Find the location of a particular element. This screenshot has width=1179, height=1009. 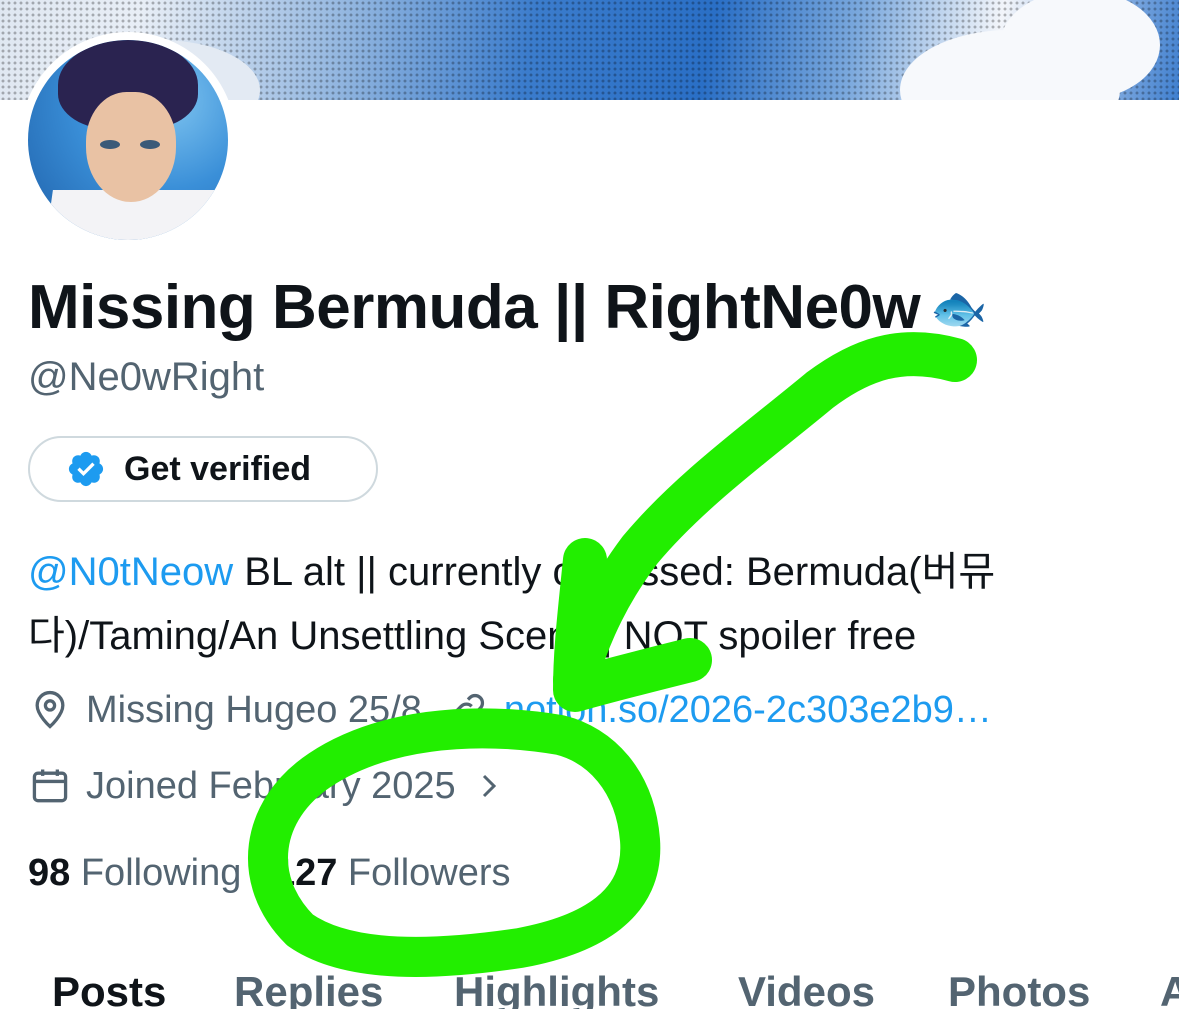

get-verified-label: Get verified is located at coordinates (218, 468).